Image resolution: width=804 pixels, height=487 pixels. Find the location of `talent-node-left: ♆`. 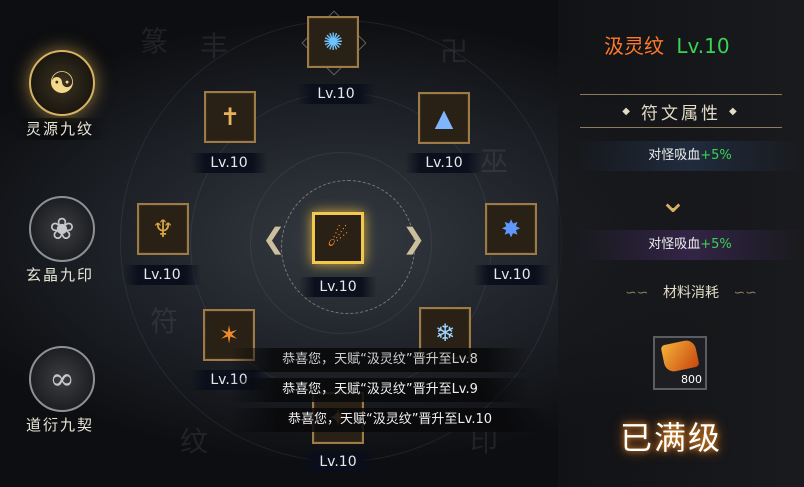

talent-node-left: ♆ is located at coordinates (163, 229).